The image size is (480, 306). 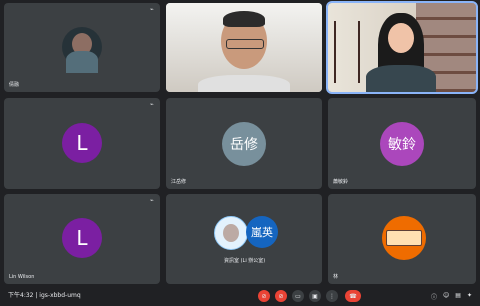 I want to click on avatar-photo, so click(x=82, y=50).